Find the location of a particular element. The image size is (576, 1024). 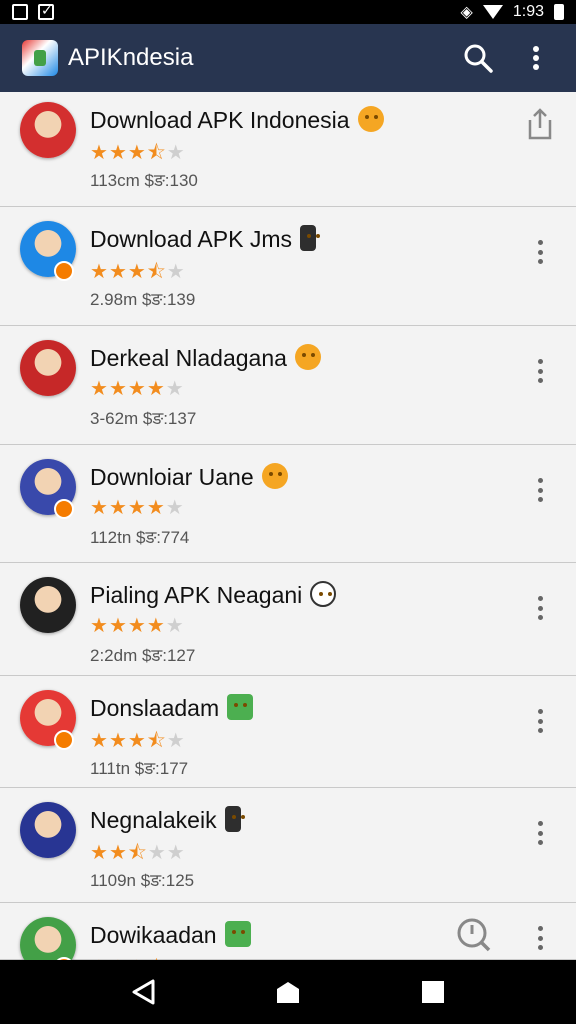

app-list-item: Pialing APK Neagani ★★★★★ 2:2dm $ङ:127 is located at coordinates (288, 619).